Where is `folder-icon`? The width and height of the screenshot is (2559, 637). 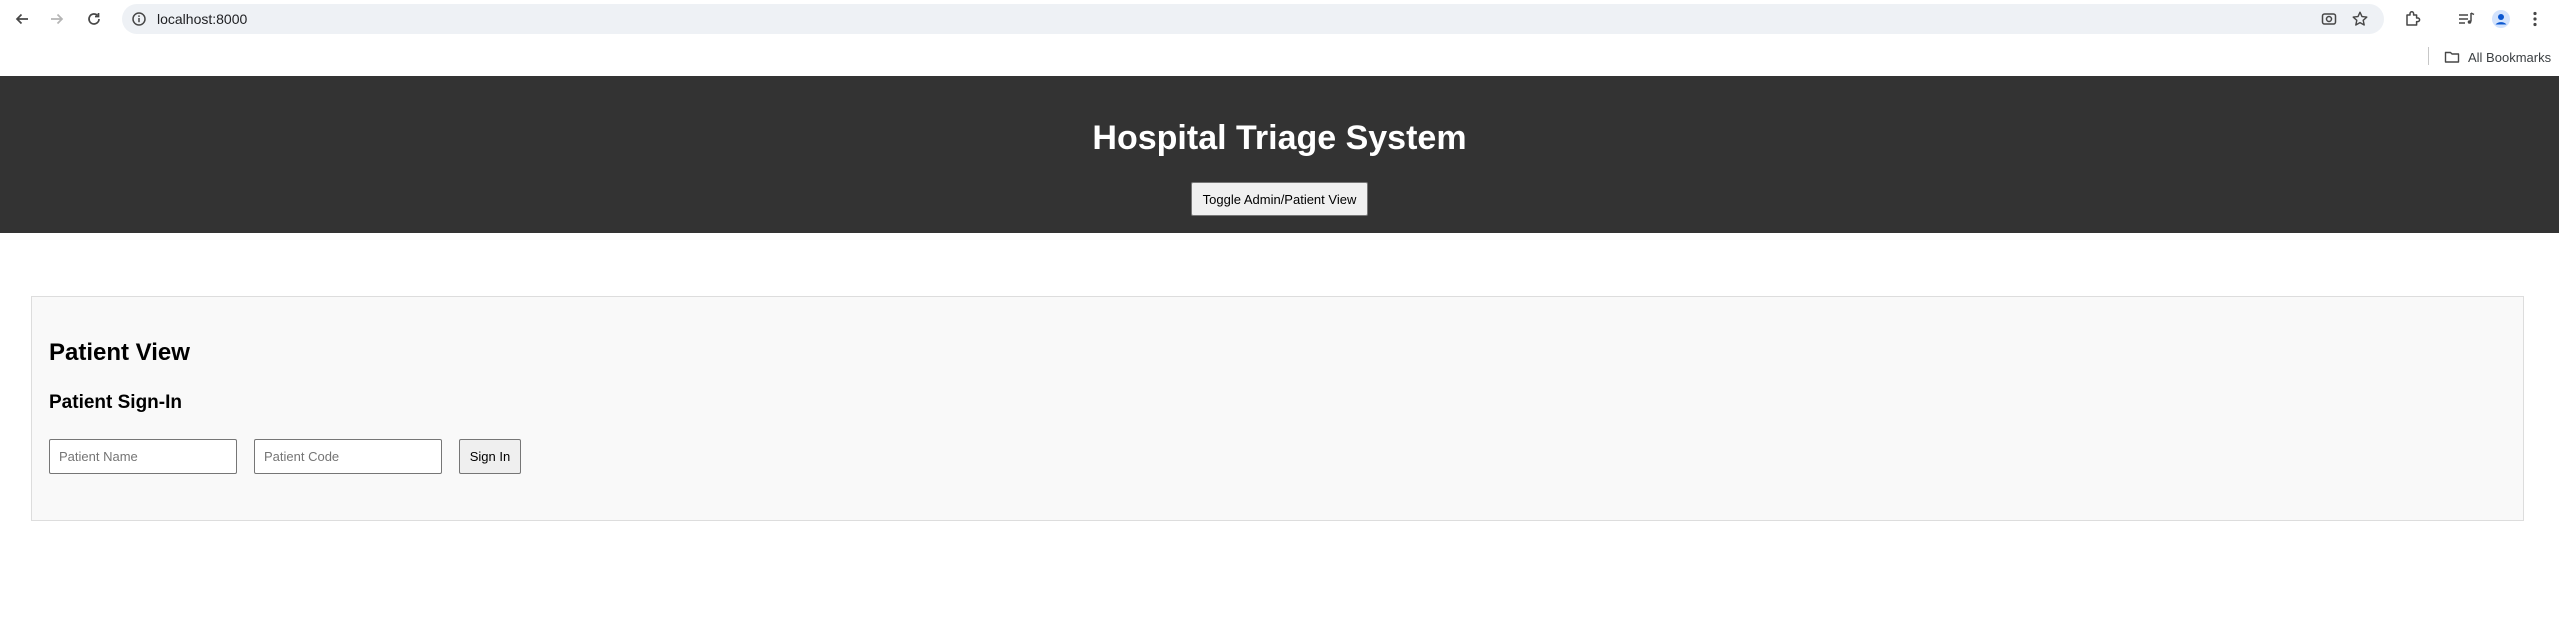 folder-icon is located at coordinates (2452, 57).